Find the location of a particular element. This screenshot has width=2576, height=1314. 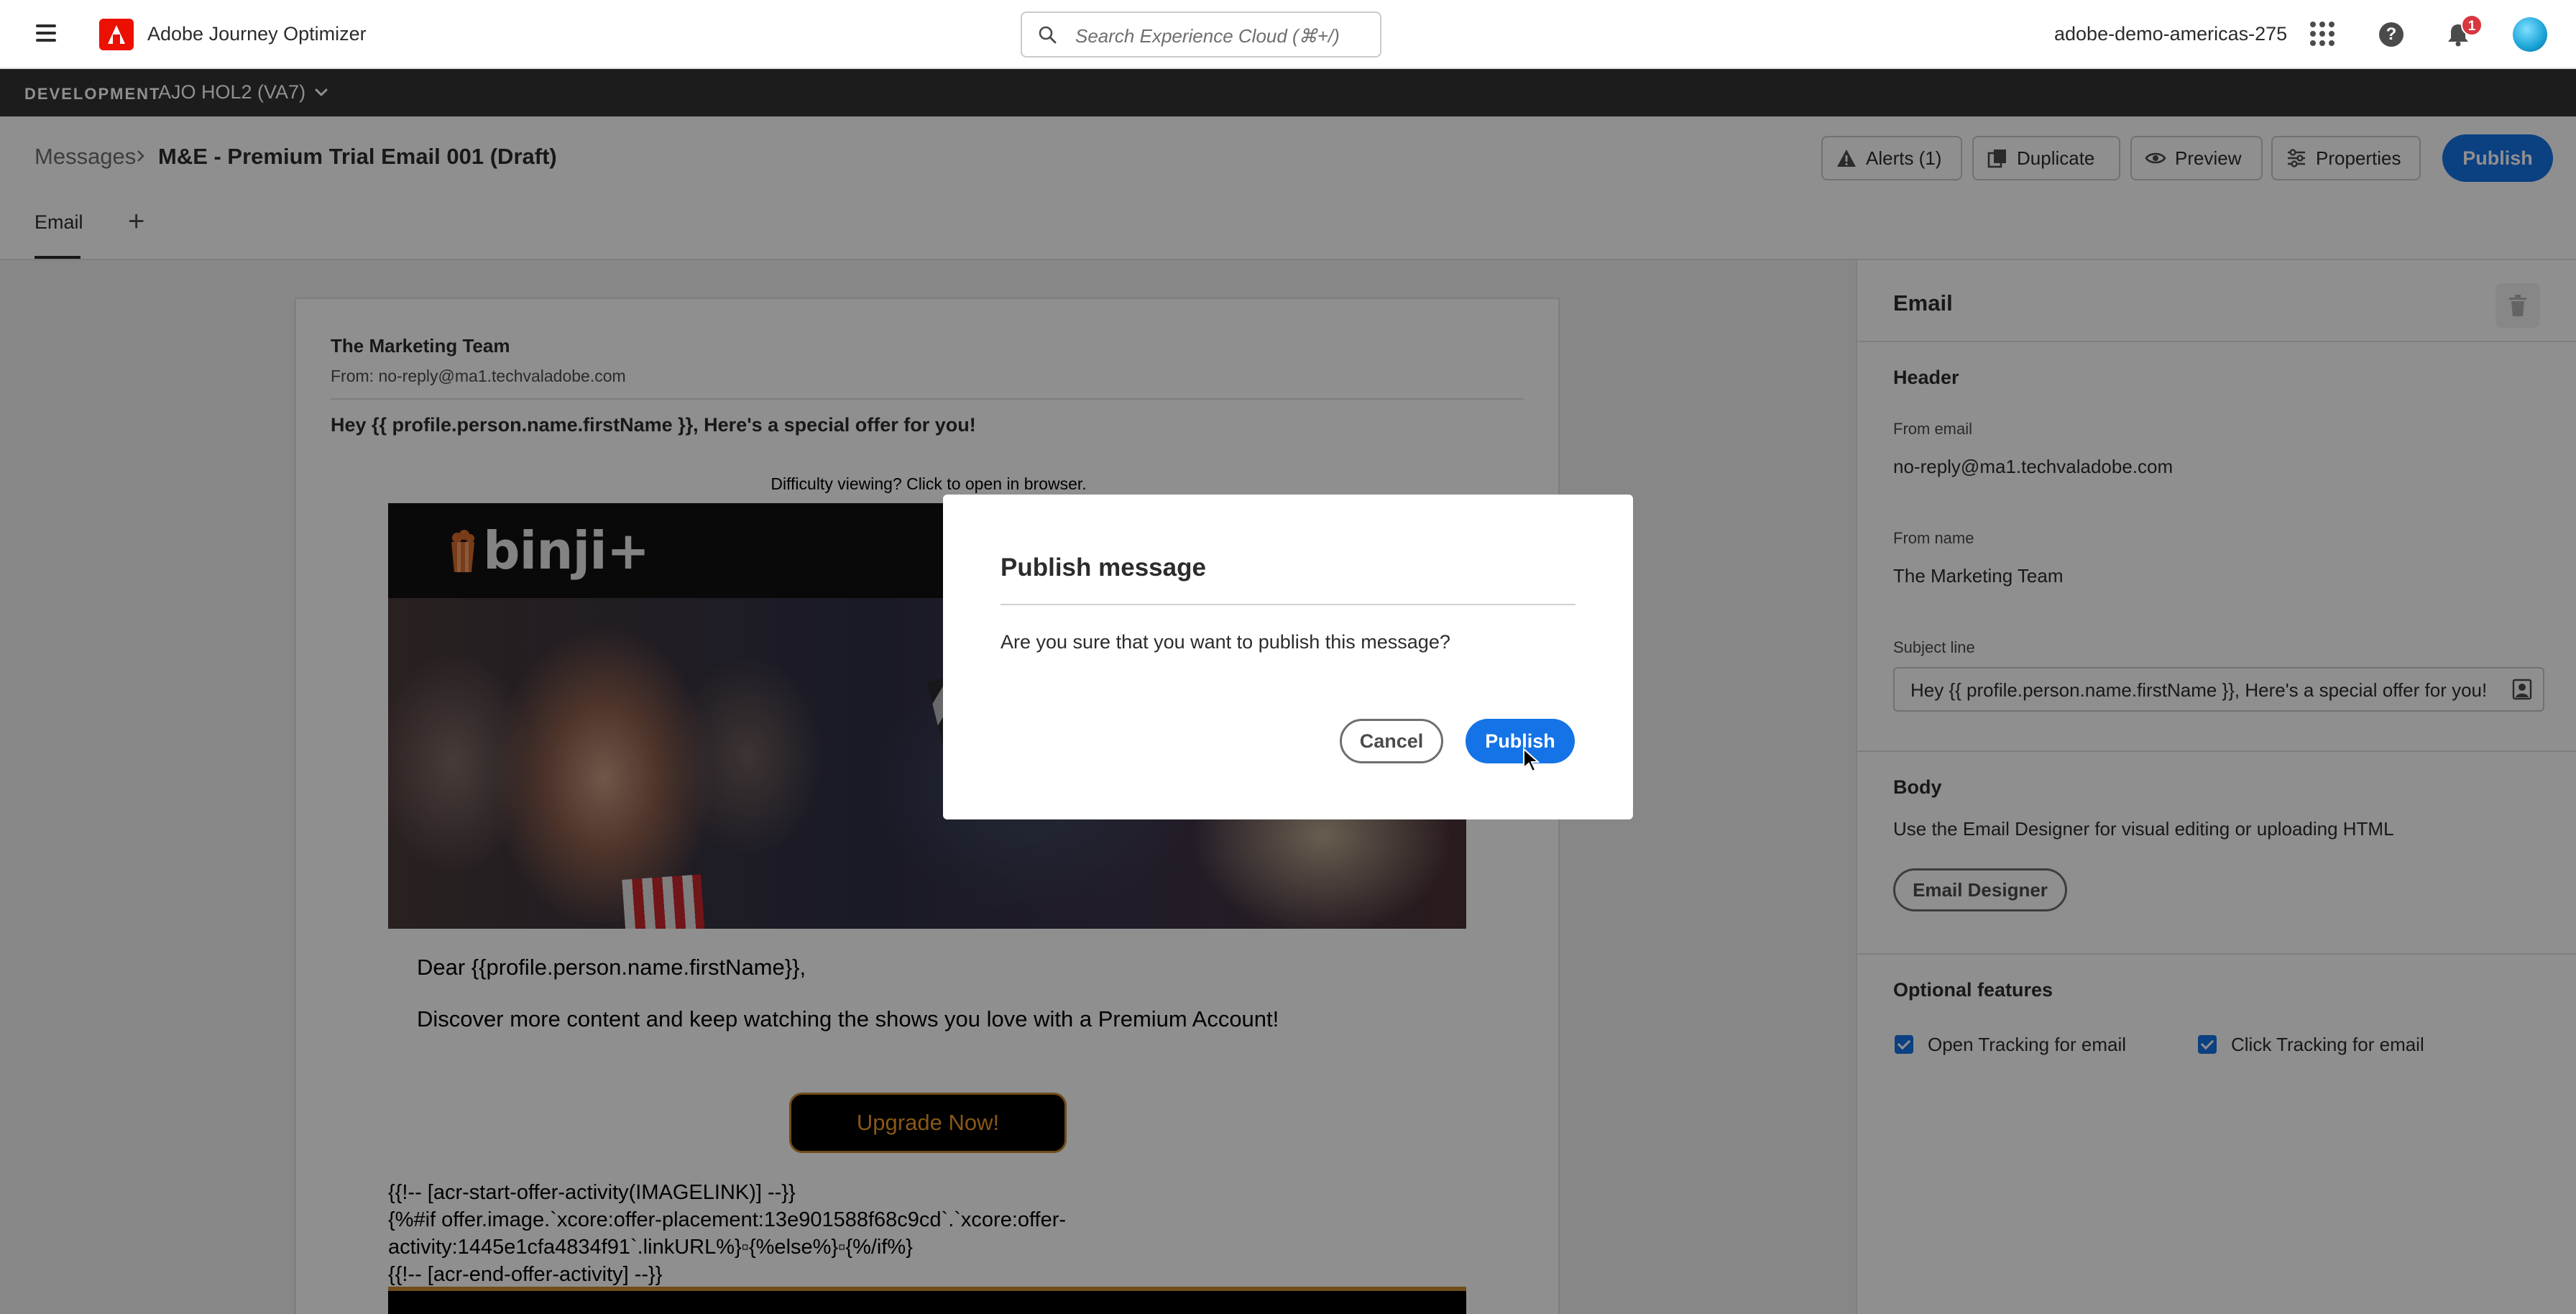

apps-grid-icon is located at coordinates (2322, 34).